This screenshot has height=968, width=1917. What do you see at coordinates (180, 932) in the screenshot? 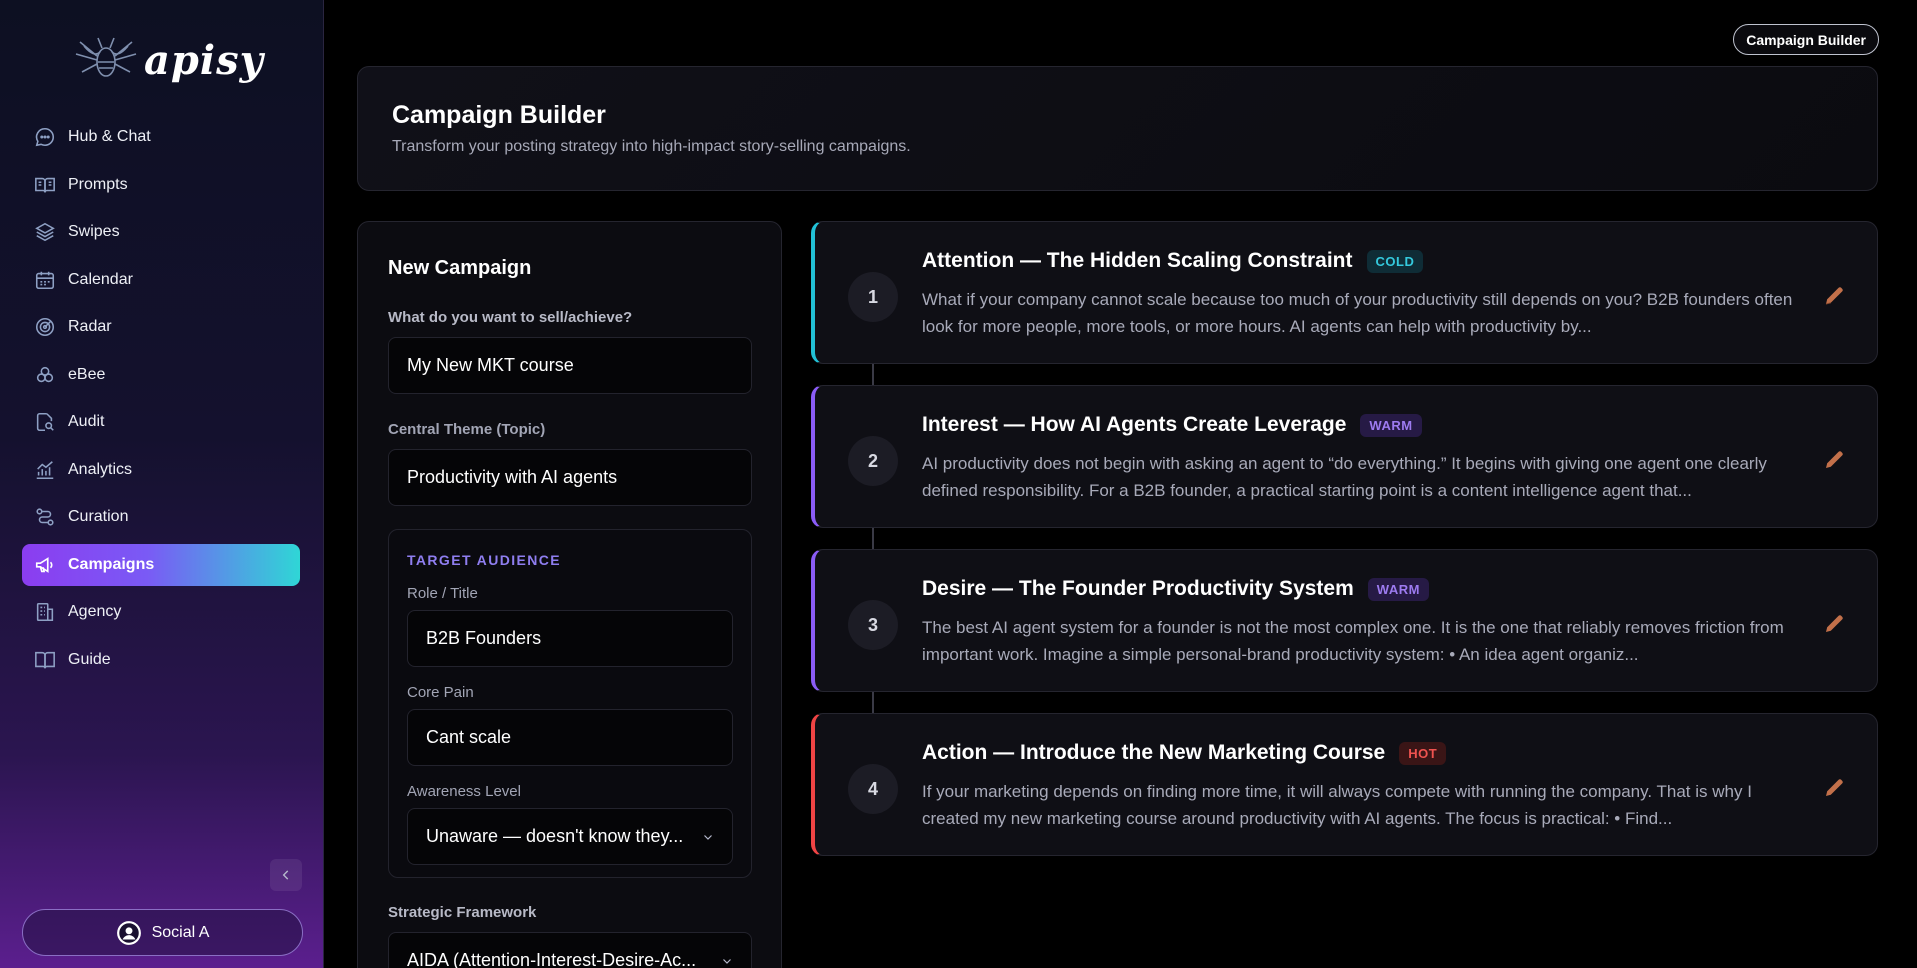
I see `profile-label: Social A` at bounding box center [180, 932].